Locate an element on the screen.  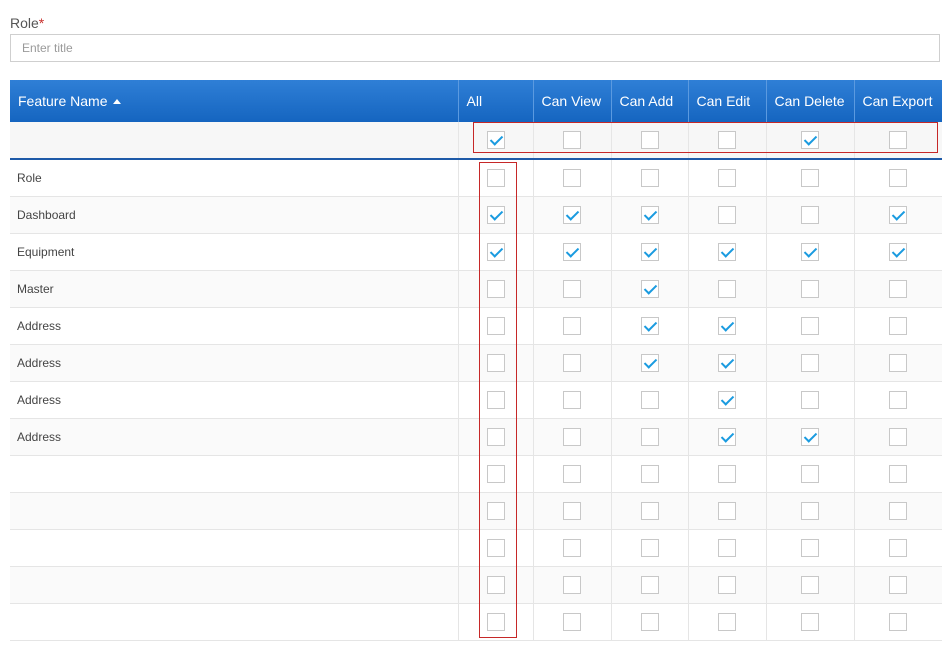
col-header-can-view: Can View is located at coordinates (572, 101).